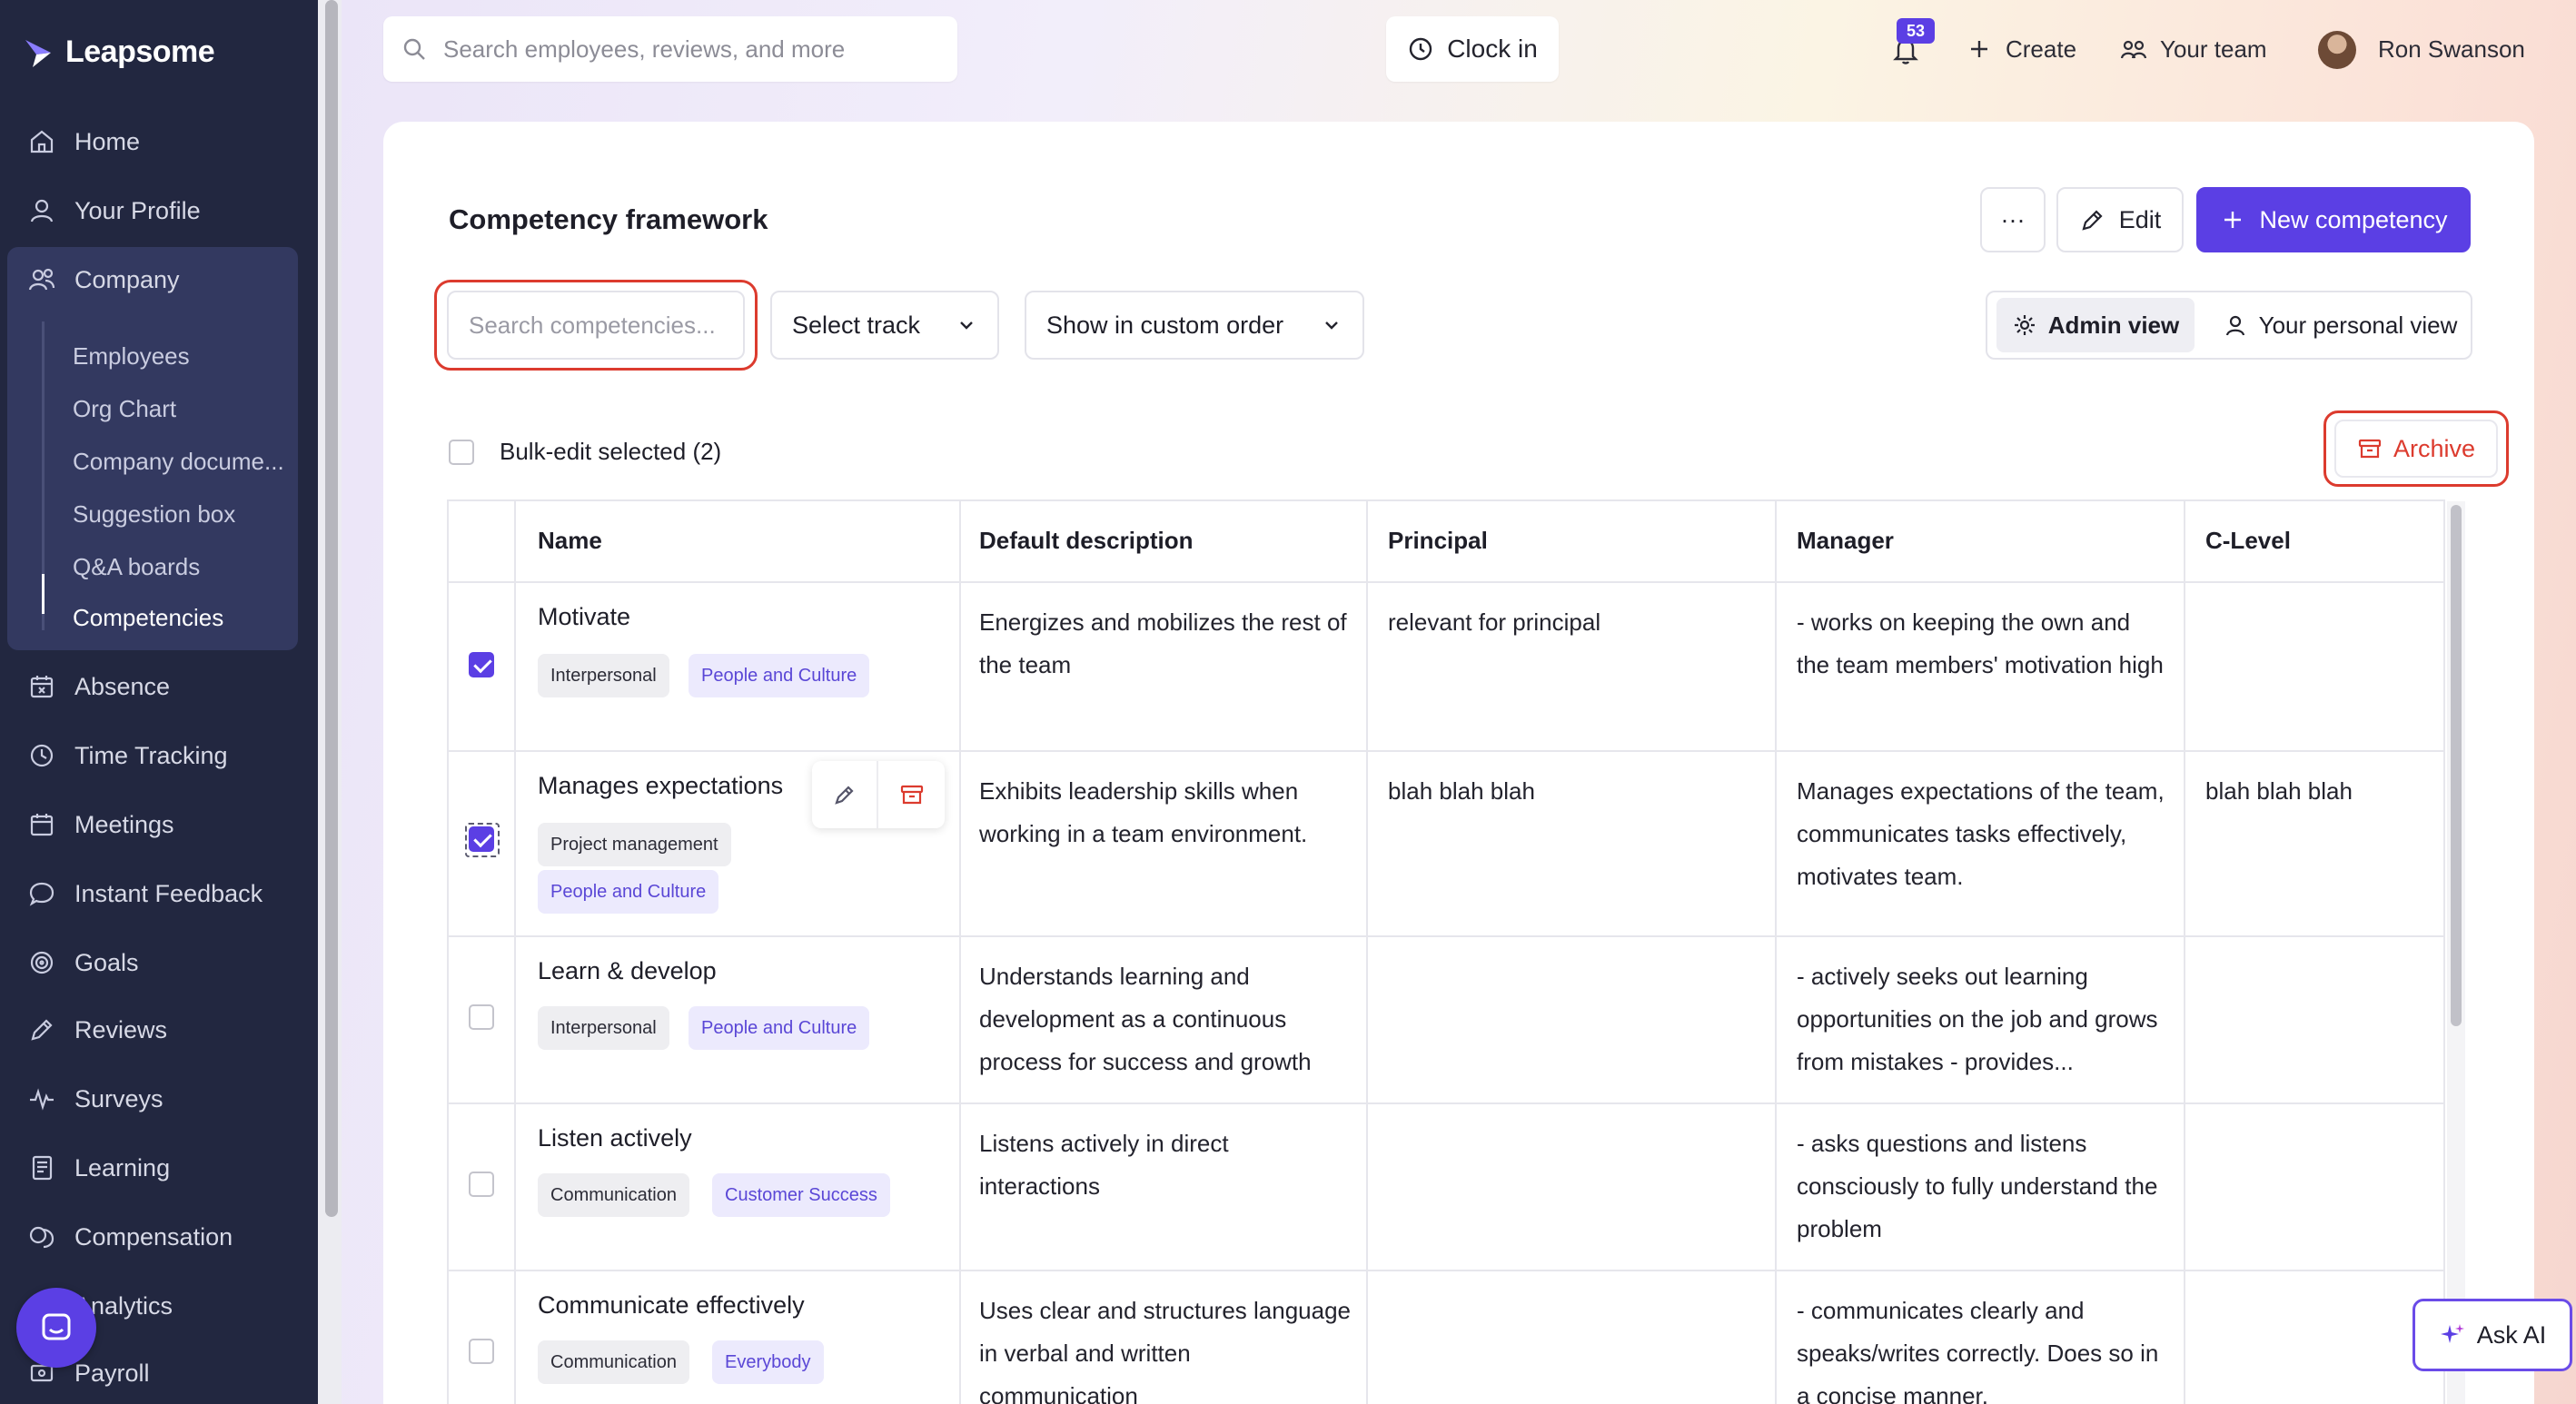 This screenshot has width=2576, height=1404. Describe the element at coordinates (1194, 325) in the screenshot. I see `order-dropdown: Show in custom order` at that location.